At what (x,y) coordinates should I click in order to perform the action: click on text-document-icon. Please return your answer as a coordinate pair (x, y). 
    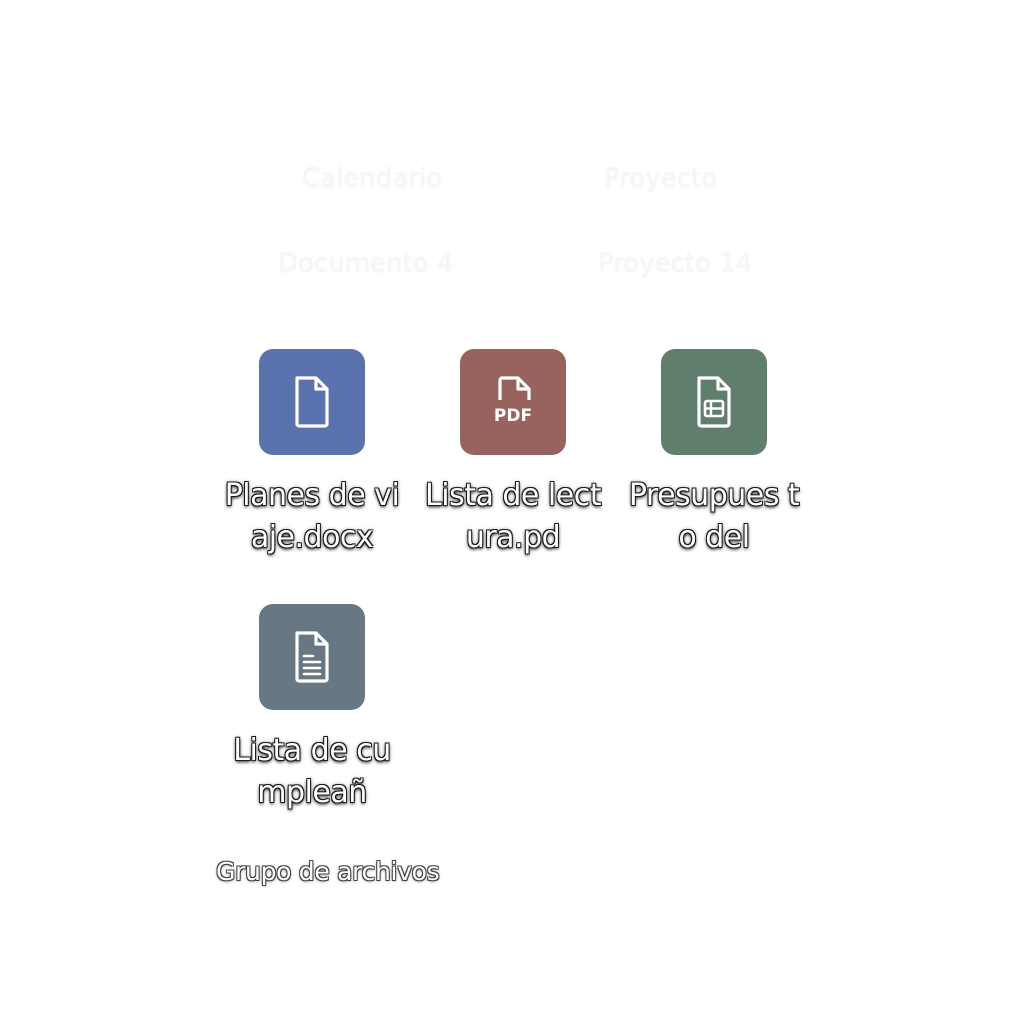
    Looking at the image, I should click on (312, 657).